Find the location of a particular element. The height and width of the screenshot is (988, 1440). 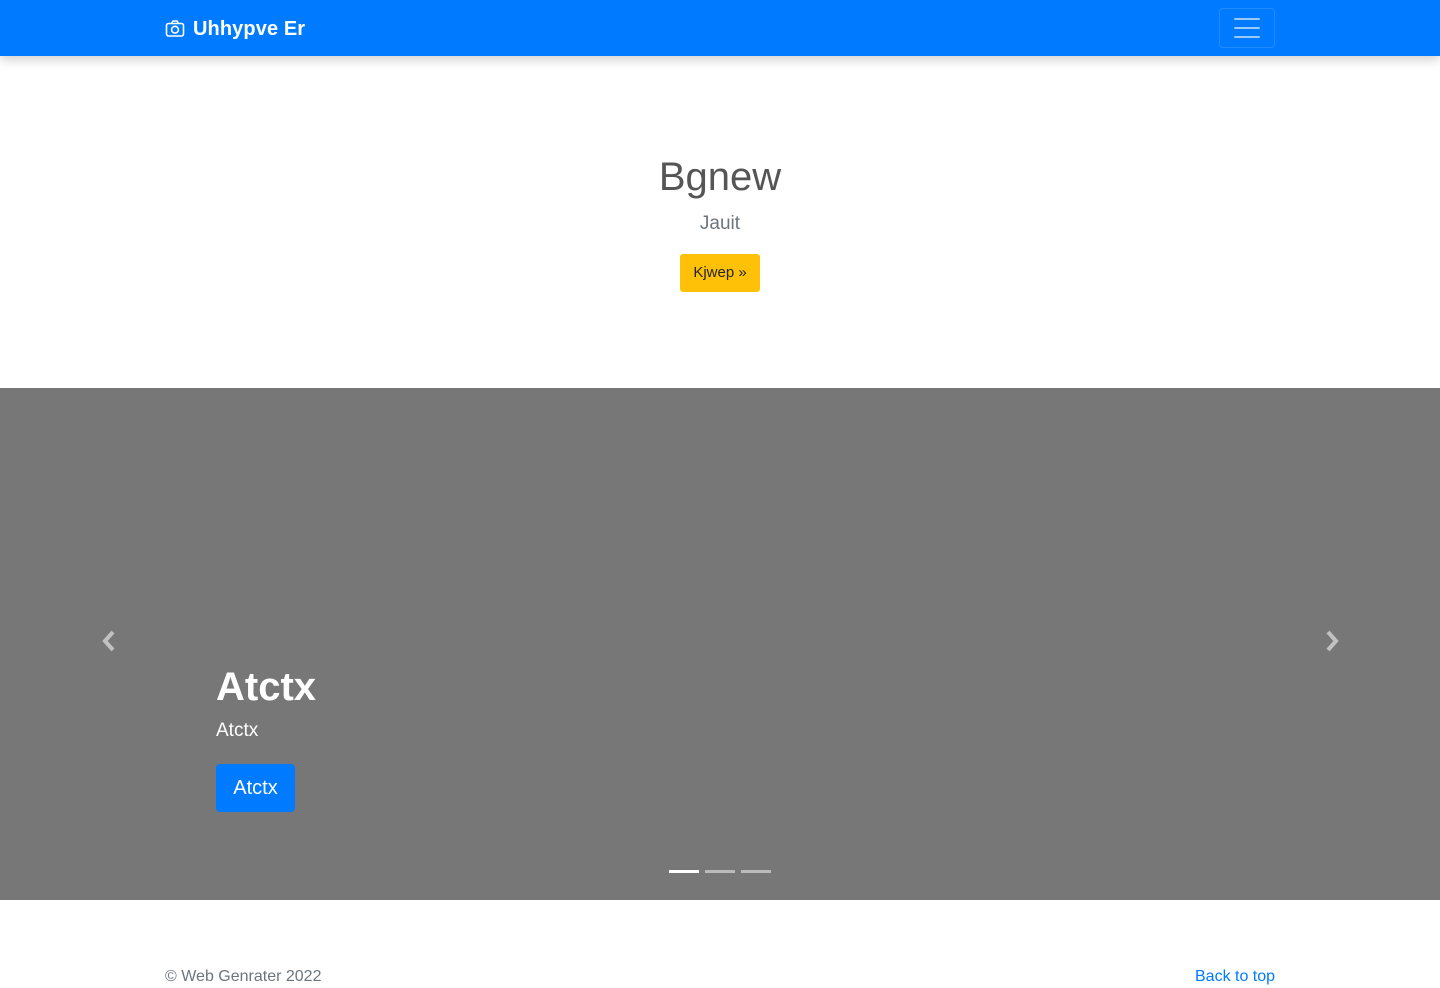

hero-title: Bgnew is located at coordinates (720, 177).